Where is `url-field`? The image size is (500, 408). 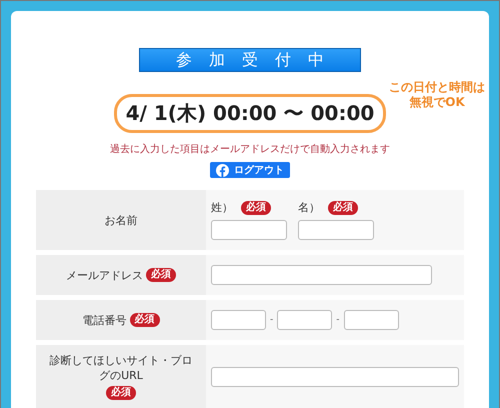
url-field is located at coordinates (335, 376).